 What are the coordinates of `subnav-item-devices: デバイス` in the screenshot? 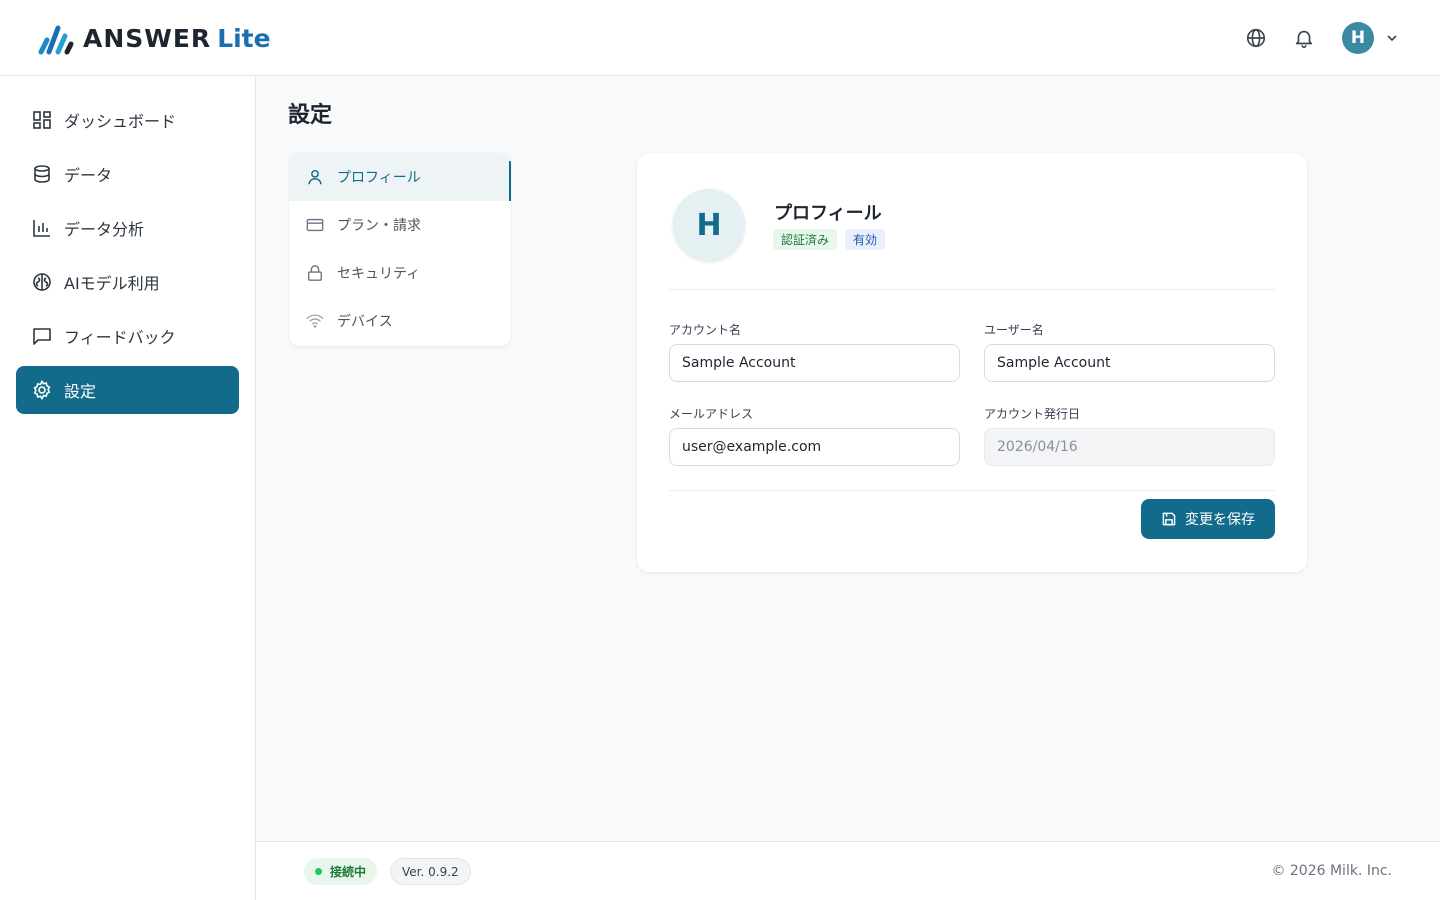 It's located at (400, 321).